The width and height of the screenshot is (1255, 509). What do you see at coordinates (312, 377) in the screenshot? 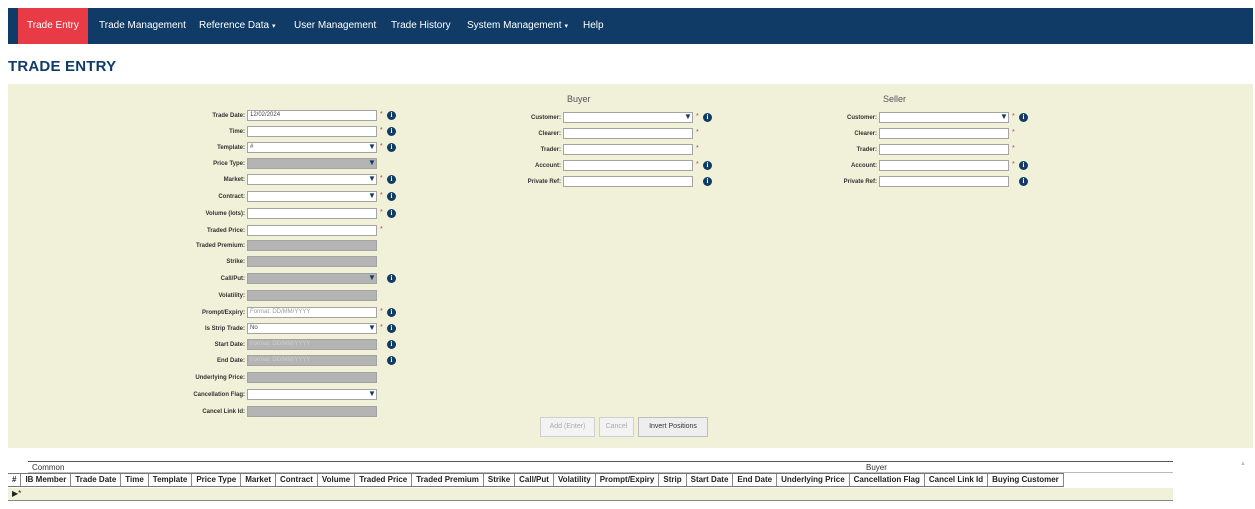
I see `underlying-price-field` at bounding box center [312, 377].